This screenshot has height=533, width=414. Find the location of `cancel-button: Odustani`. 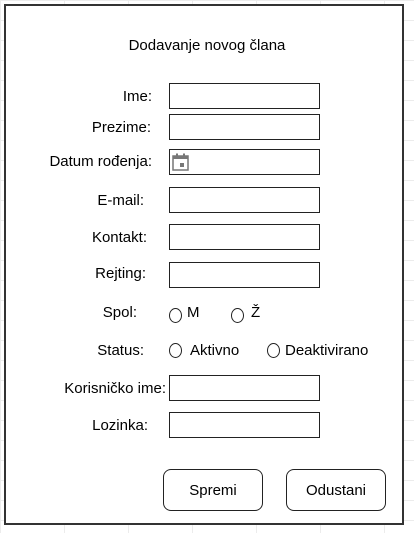

cancel-button: Odustani is located at coordinates (336, 490).